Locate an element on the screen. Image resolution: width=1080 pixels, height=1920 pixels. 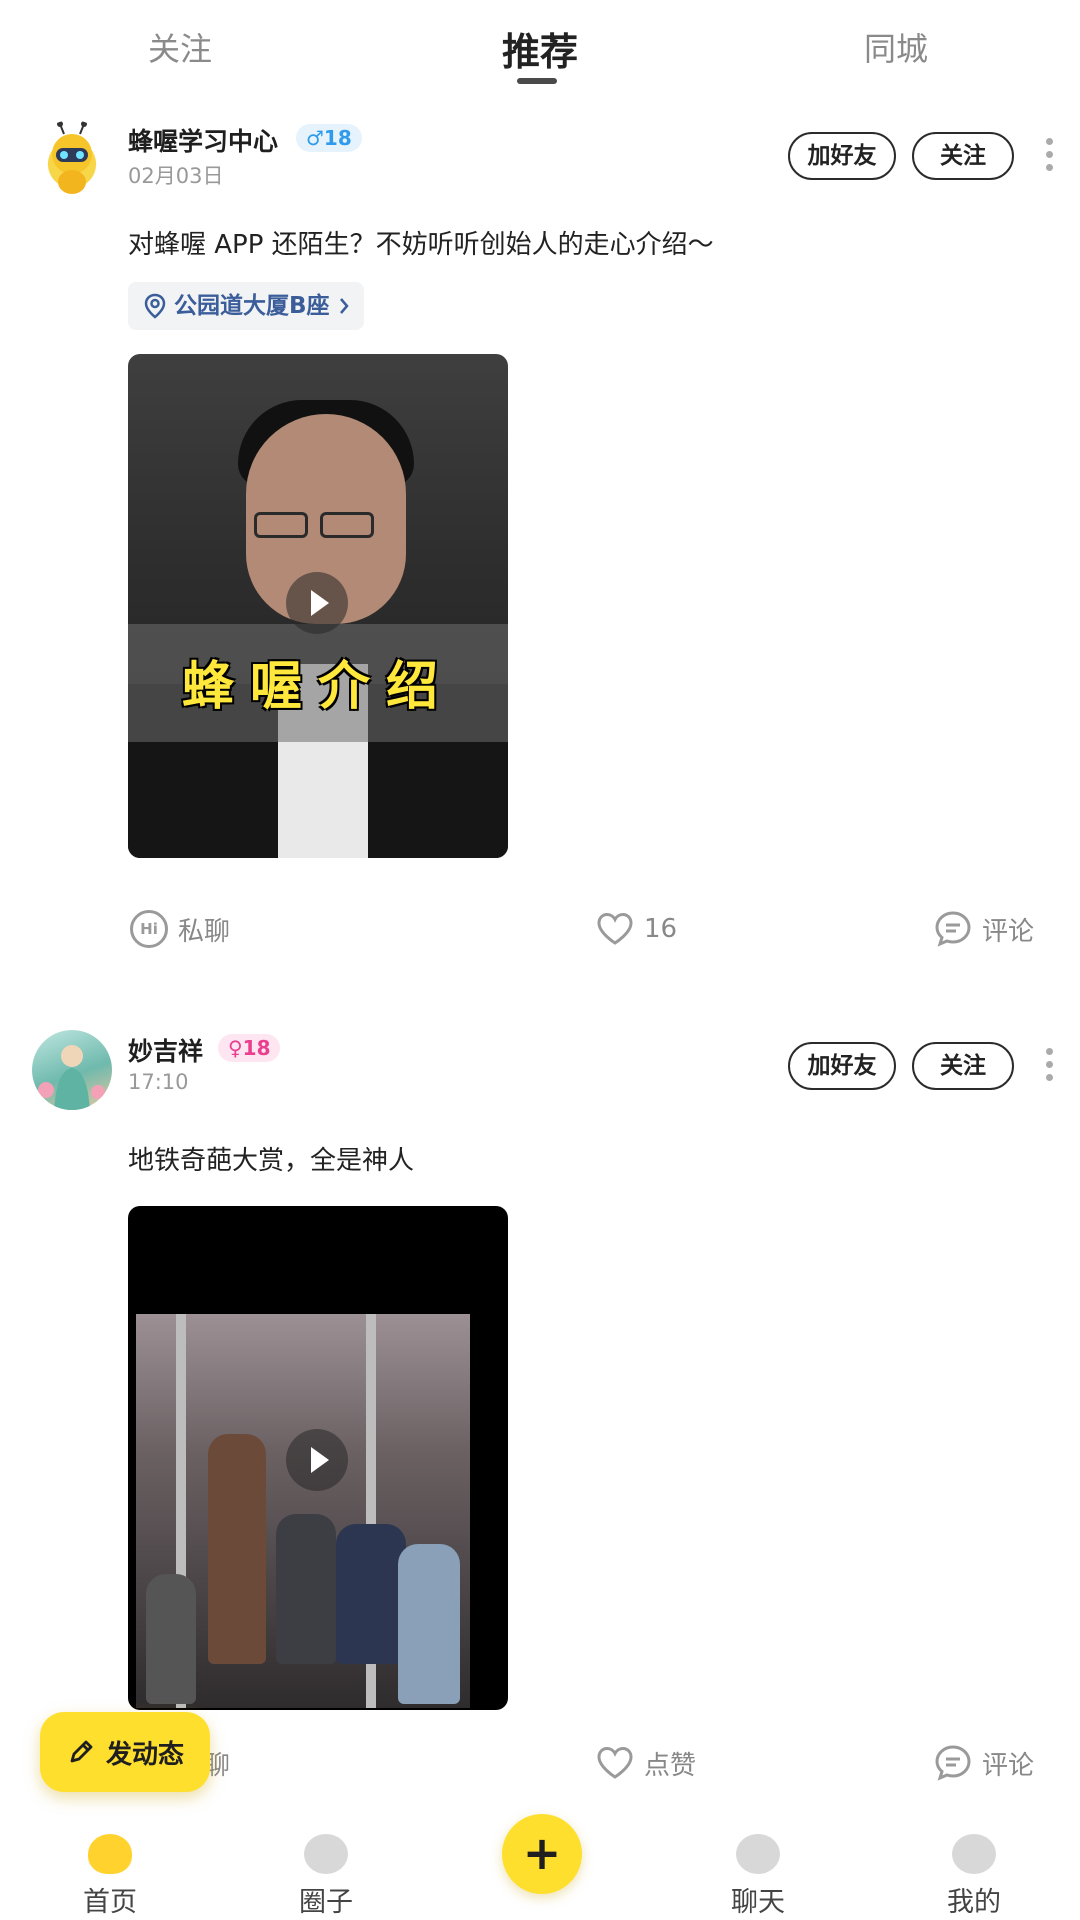
nav-circle-label: 圈子 is located at coordinates (326, 1902).